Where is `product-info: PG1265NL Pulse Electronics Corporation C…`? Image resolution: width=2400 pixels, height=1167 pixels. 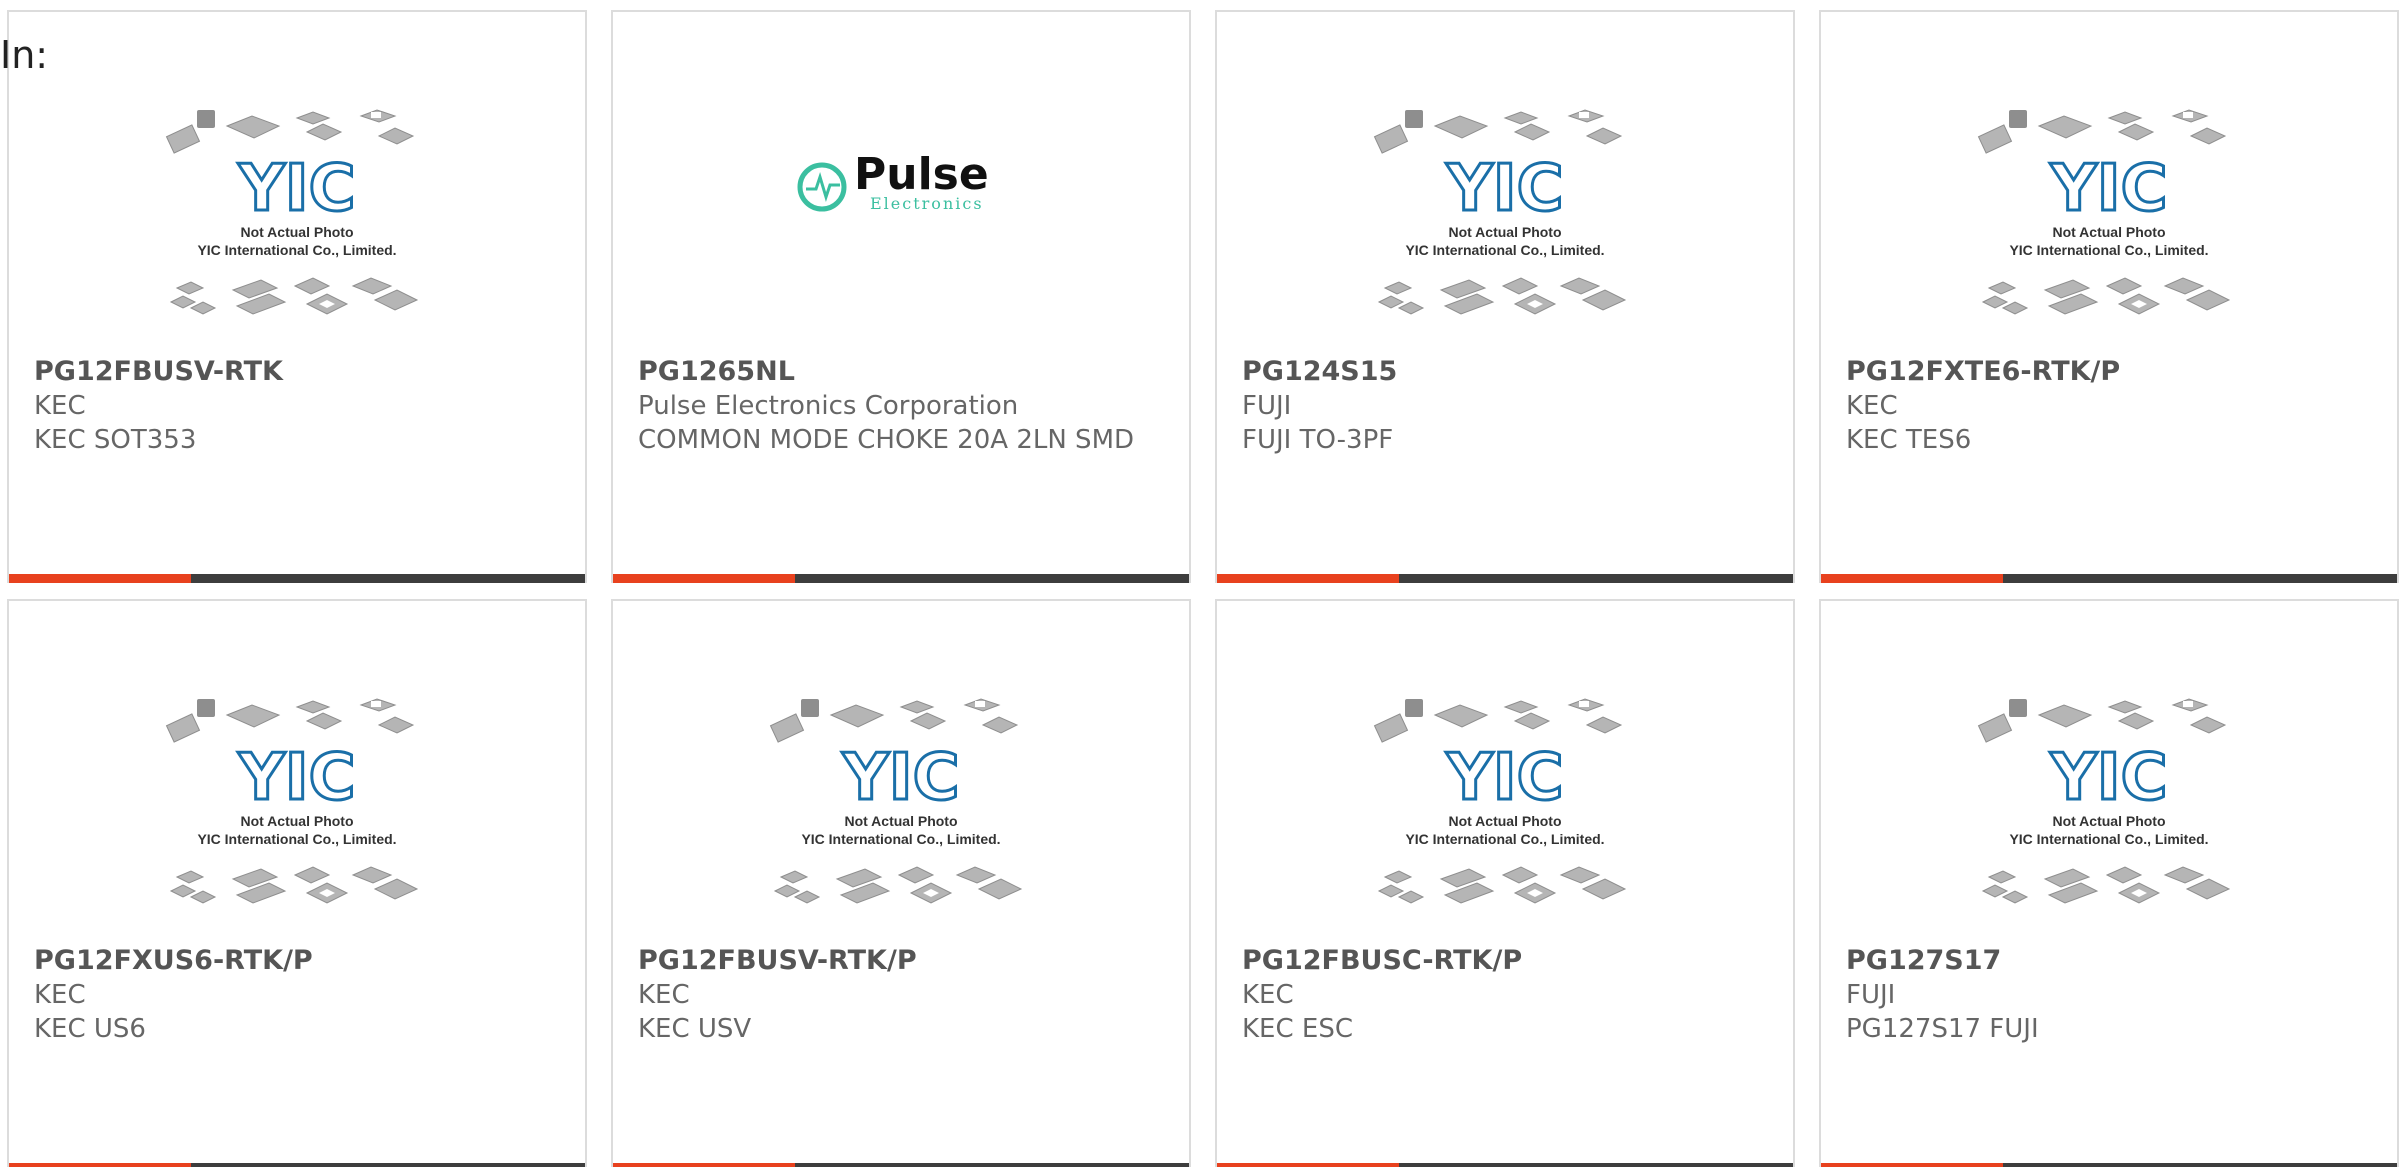
product-info: PG1265NL Pulse Electronics Corporation C… is located at coordinates (903, 406).